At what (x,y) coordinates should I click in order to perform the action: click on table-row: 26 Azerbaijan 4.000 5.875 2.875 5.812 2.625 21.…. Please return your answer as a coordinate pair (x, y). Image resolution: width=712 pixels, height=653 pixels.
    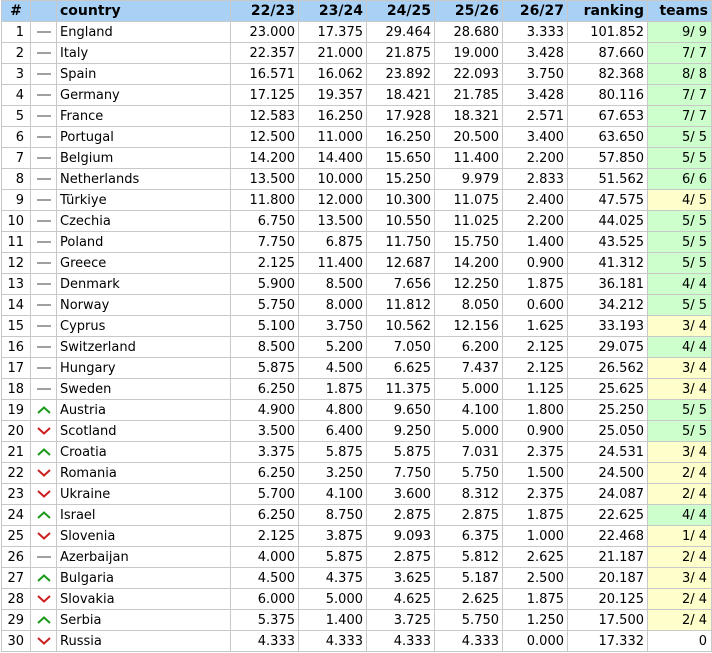
    Looking at the image, I should click on (356, 557).